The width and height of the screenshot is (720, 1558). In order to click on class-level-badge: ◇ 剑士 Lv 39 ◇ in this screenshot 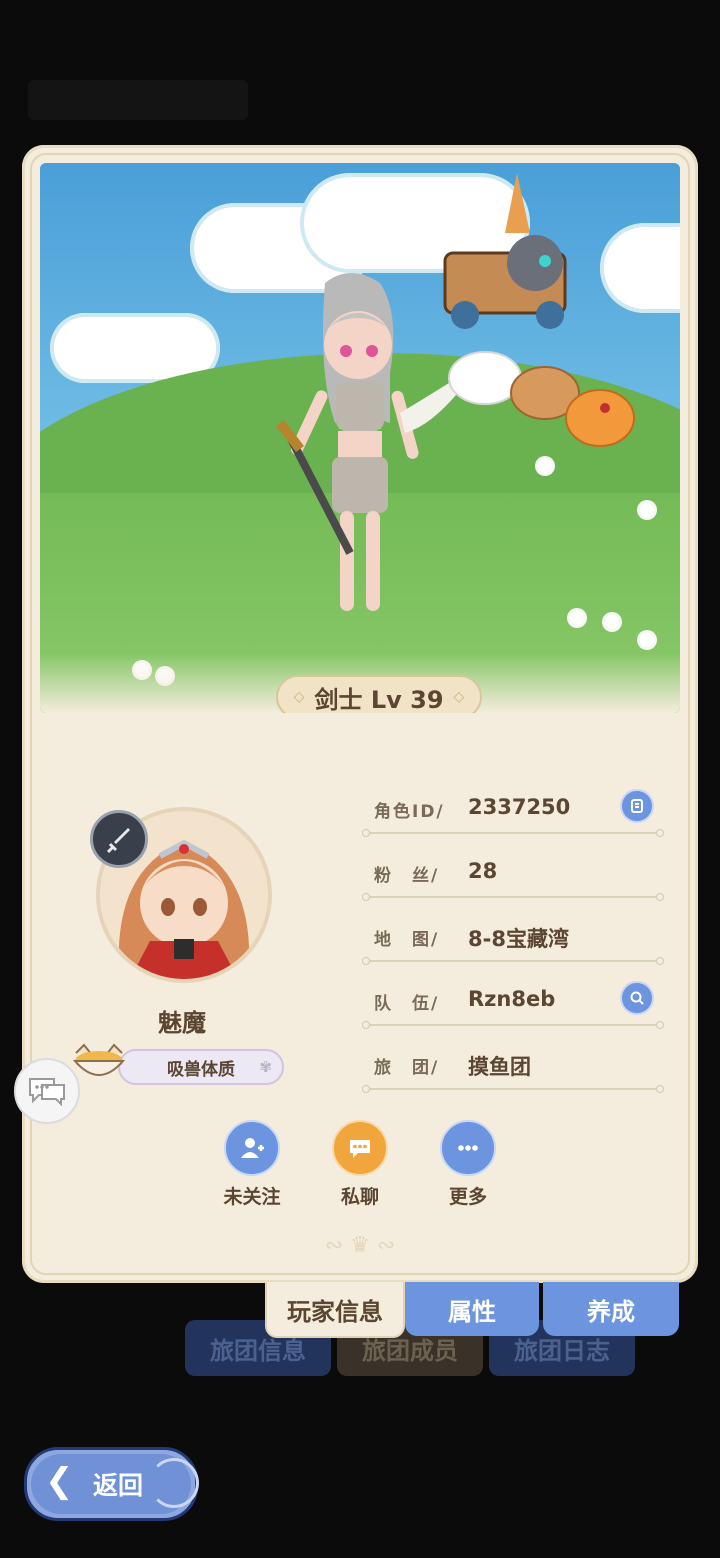, I will do `click(379, 694)`.